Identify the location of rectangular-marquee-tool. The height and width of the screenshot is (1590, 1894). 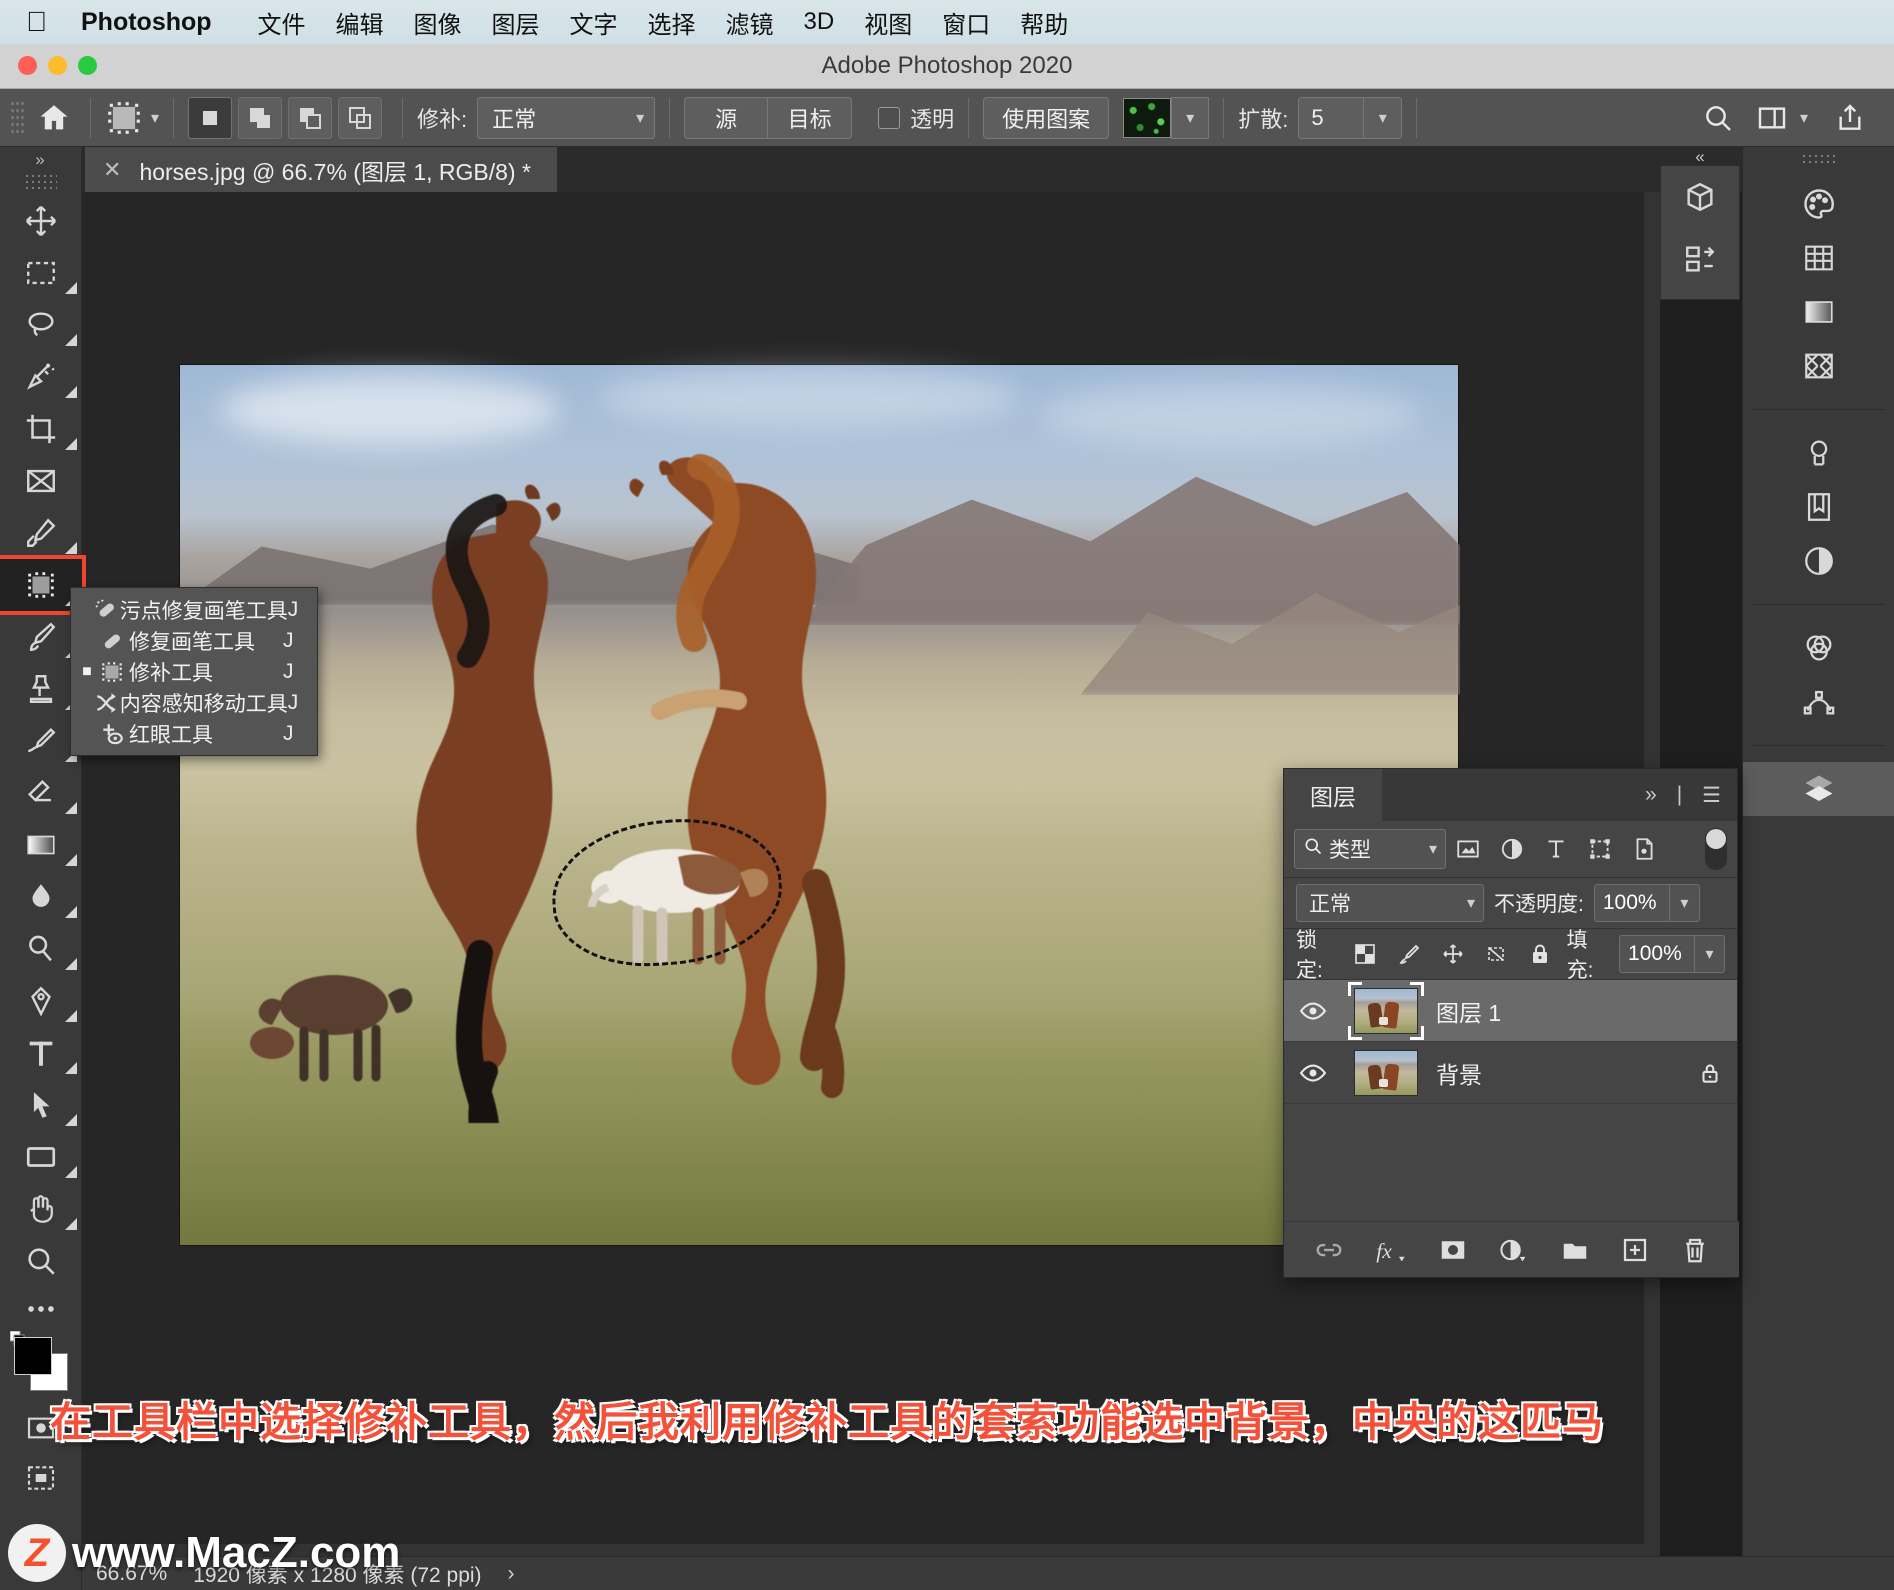
(41, 273).